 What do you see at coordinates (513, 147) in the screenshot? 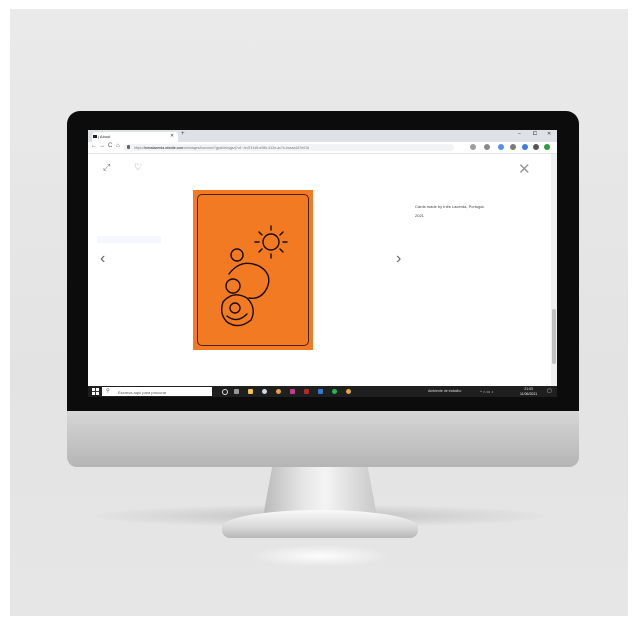
I see `music-icon` at bounding box center [513, 147].